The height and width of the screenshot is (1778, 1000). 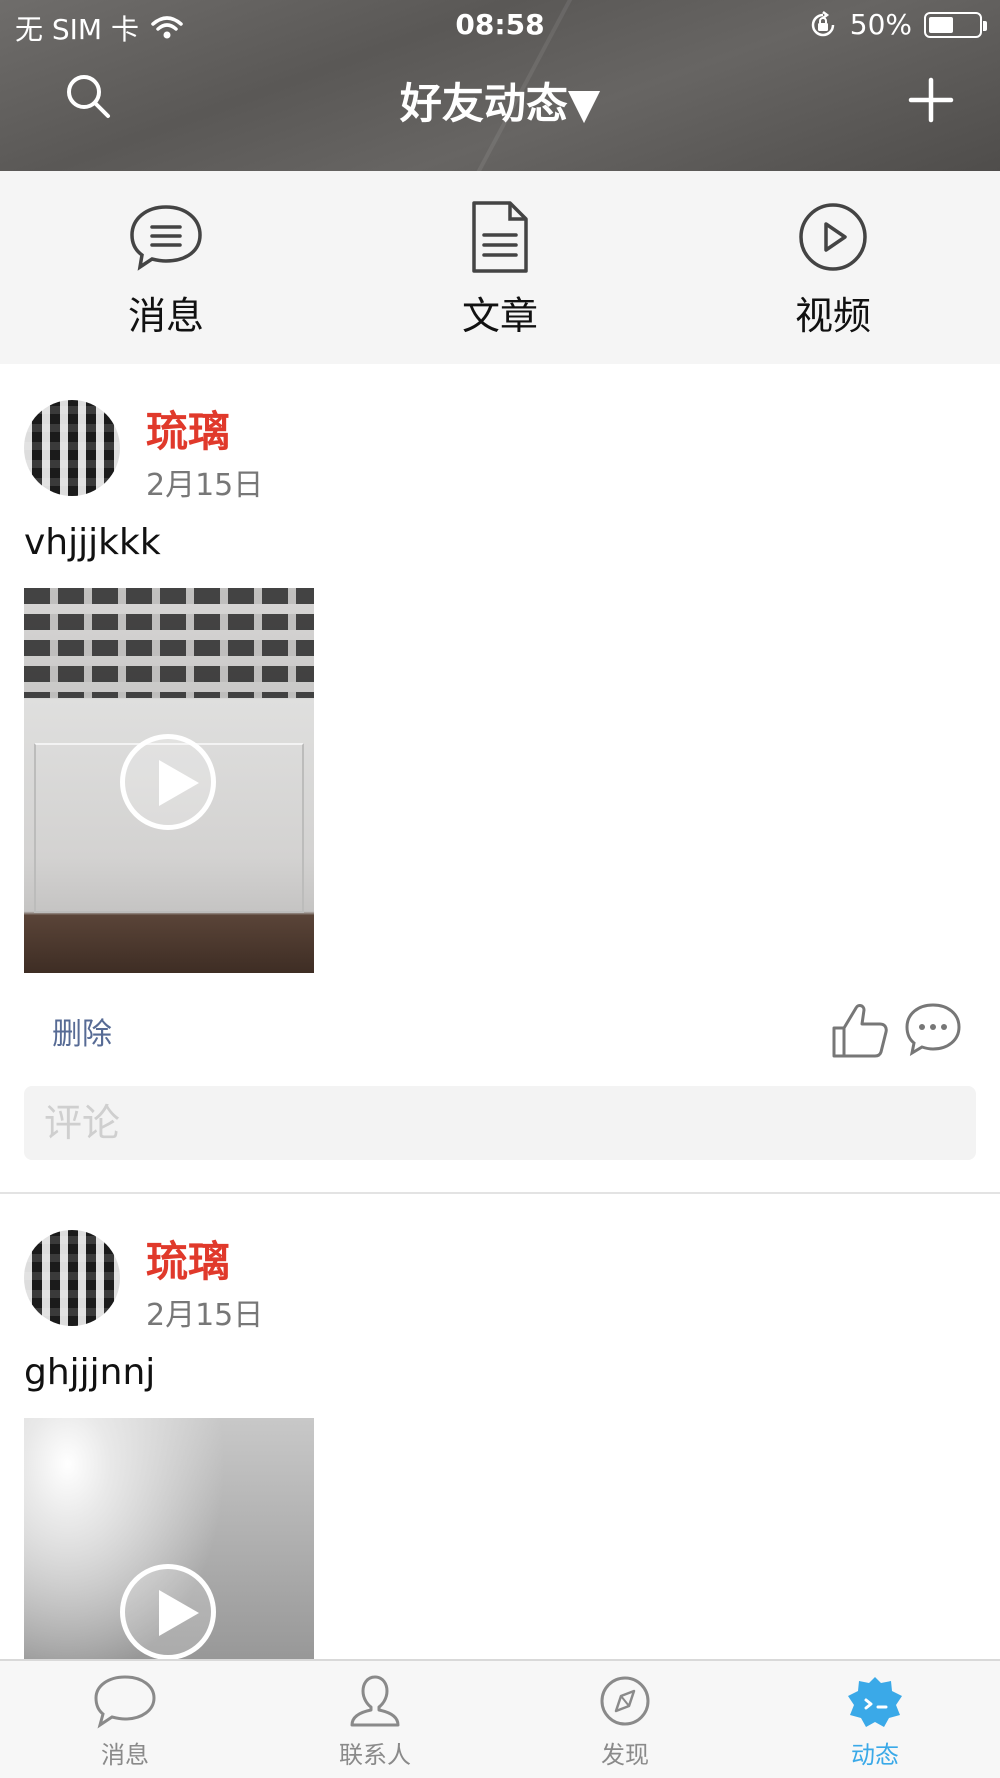 What do you see at coordinates (165, 316) in the screenshot?
I see `category-label: 消息` at bounding box center [165, 316].